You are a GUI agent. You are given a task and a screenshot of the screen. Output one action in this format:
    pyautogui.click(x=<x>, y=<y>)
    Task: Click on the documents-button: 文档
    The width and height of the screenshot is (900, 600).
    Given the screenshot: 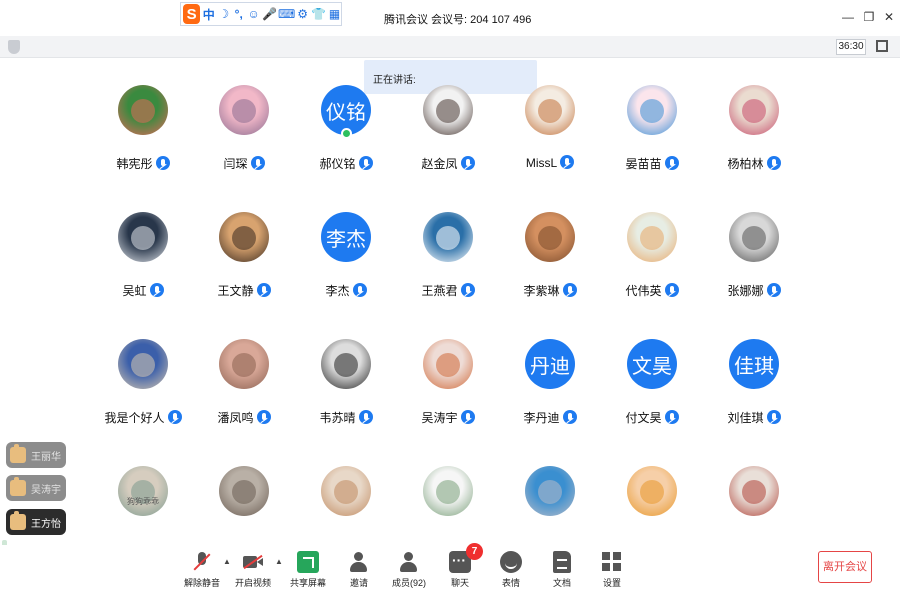 What is the action you would take?
    pyautogui.click(x=562, y=570)
    